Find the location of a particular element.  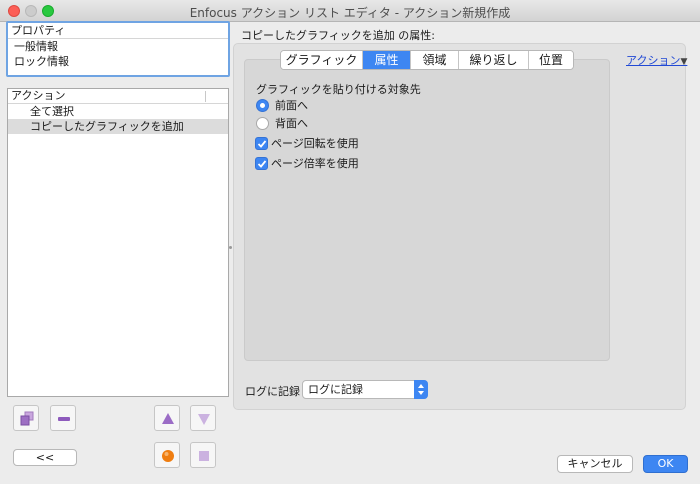

action-menu-link: アクション▼ is located at coordinates (656, 60).